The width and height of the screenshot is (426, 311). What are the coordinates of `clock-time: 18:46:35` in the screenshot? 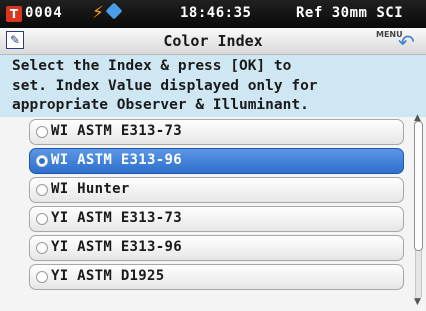 It's located at (216, 13).